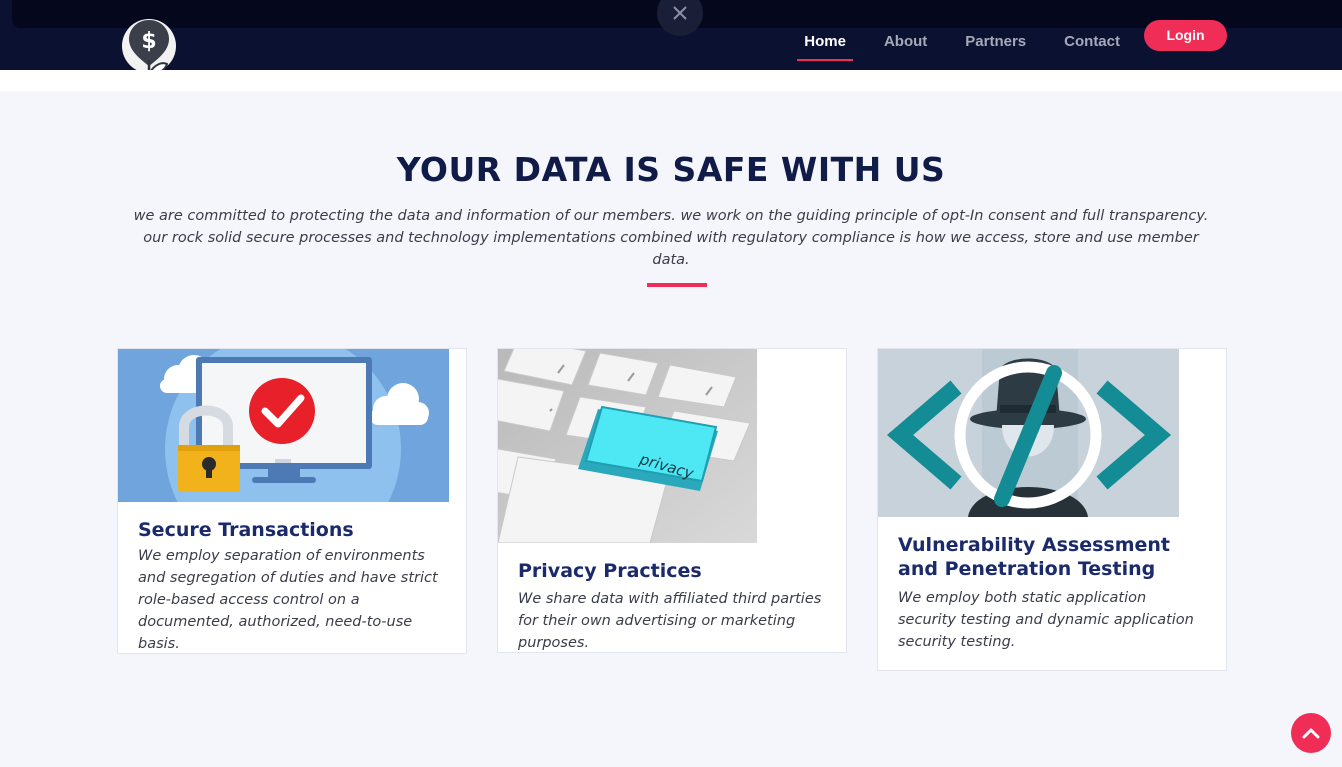 This screenshot has height=767, width=1342. I want to click on close-button, so click(680, 18).